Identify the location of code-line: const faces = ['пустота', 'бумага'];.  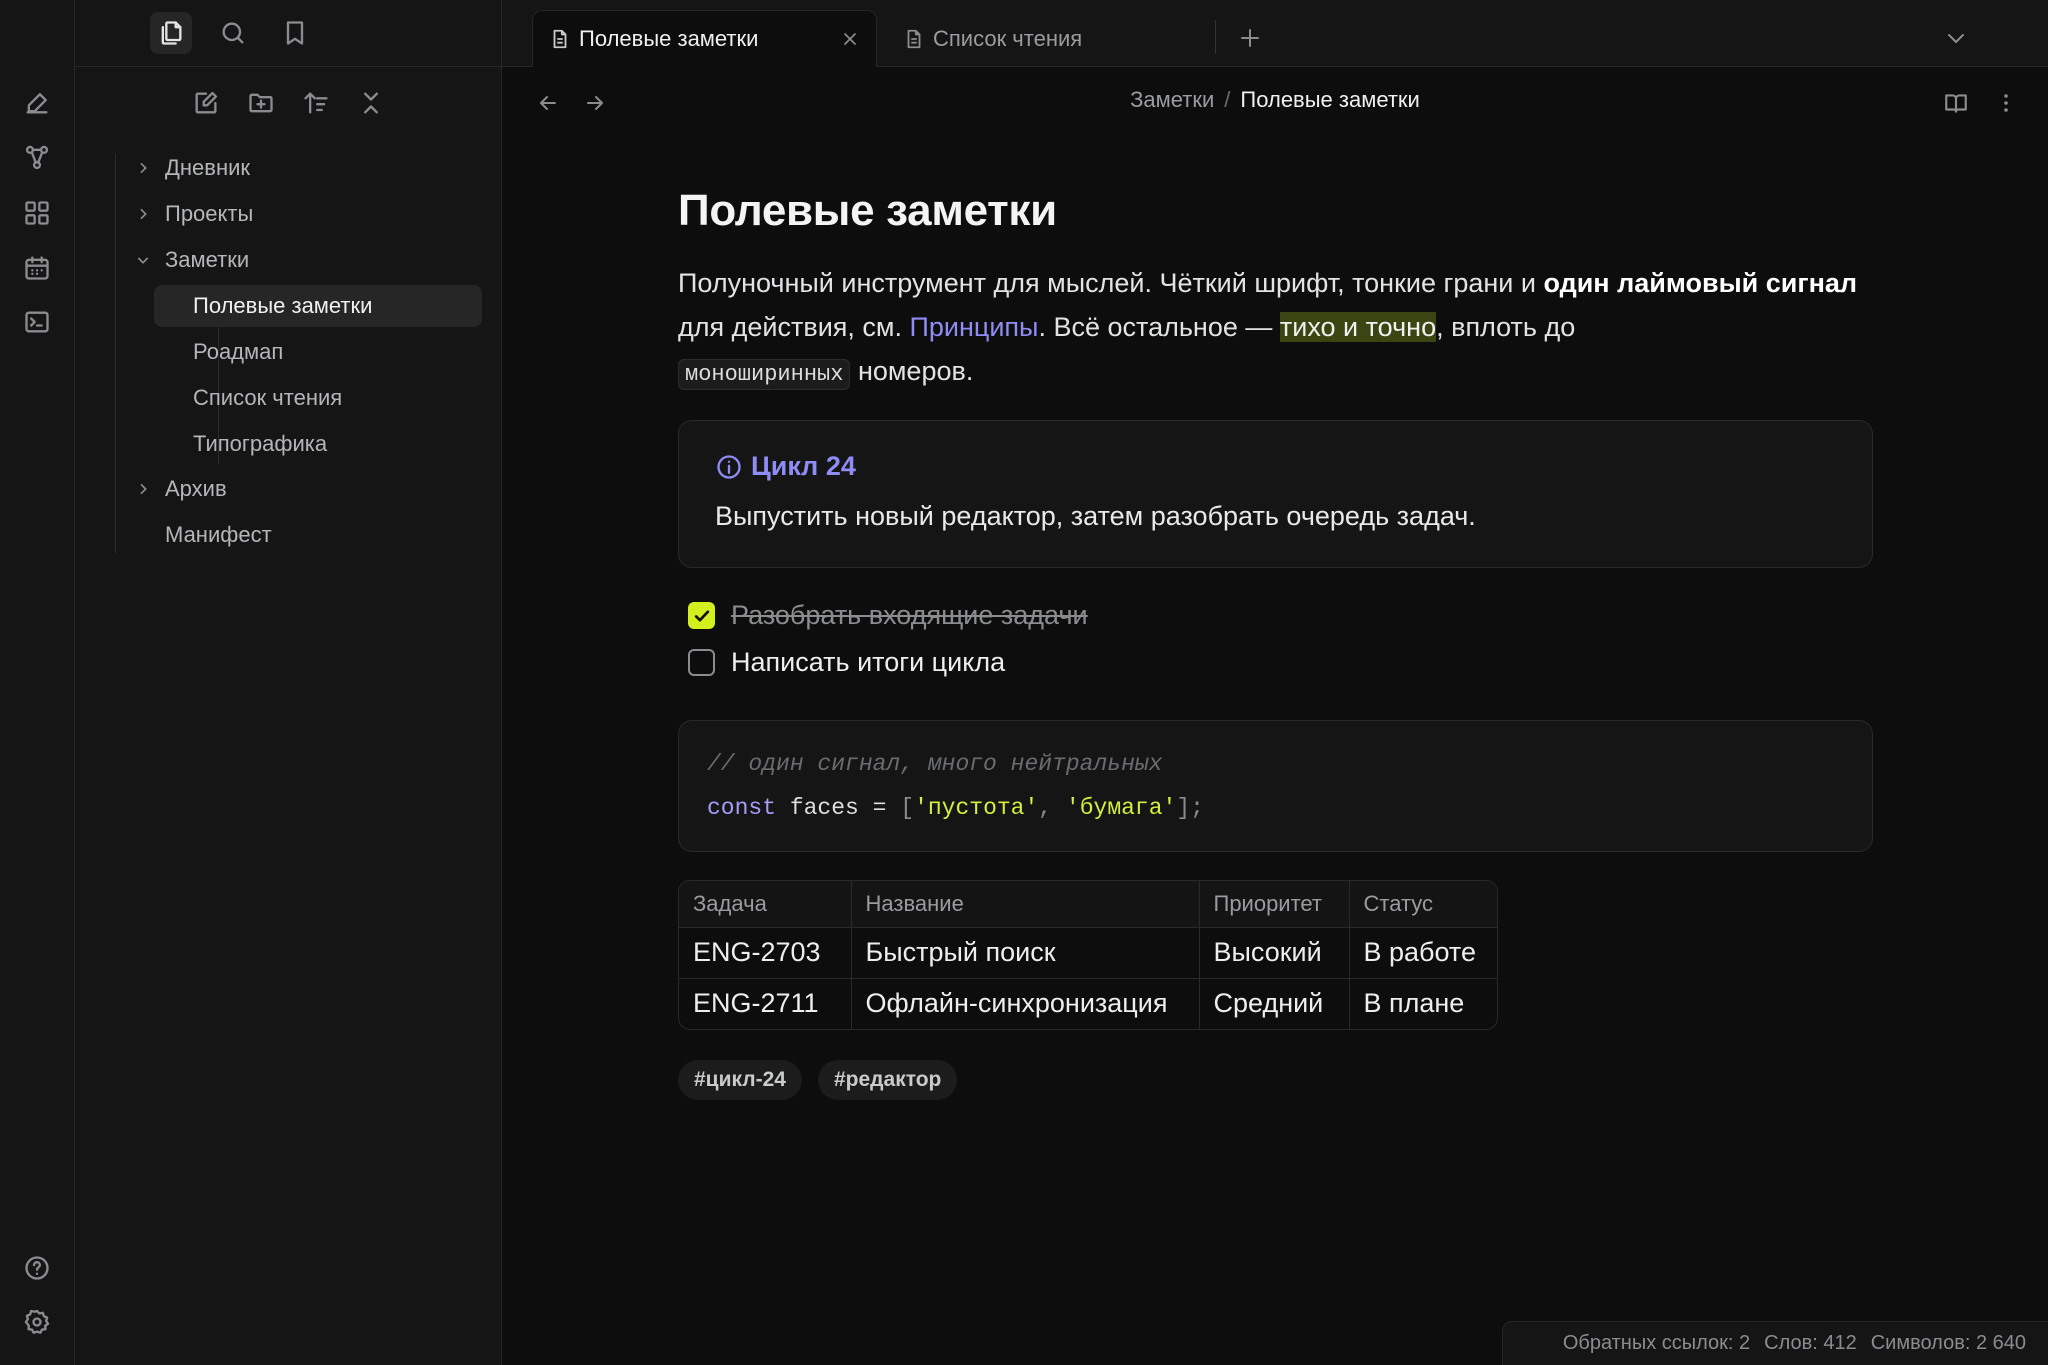
(955, 808).